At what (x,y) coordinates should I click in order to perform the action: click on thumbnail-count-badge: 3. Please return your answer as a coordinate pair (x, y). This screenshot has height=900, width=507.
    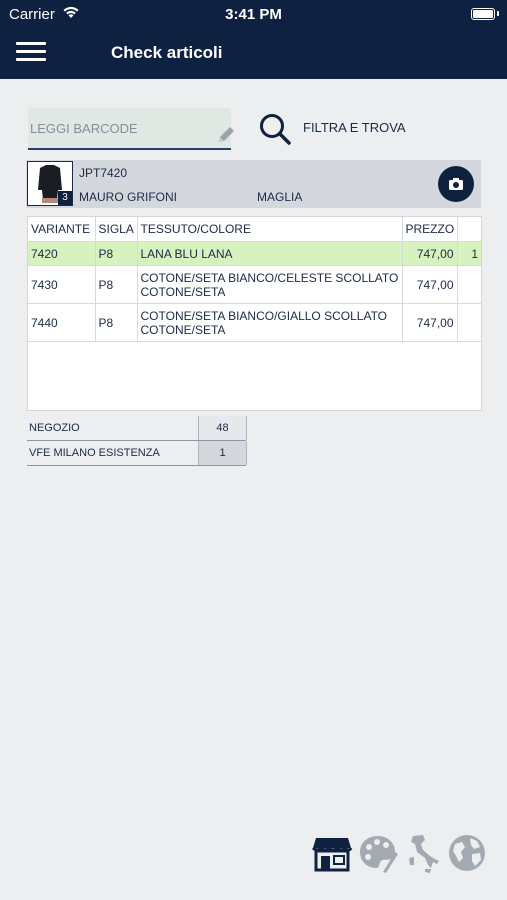
    Looking at the image, I should click on (65, 198).